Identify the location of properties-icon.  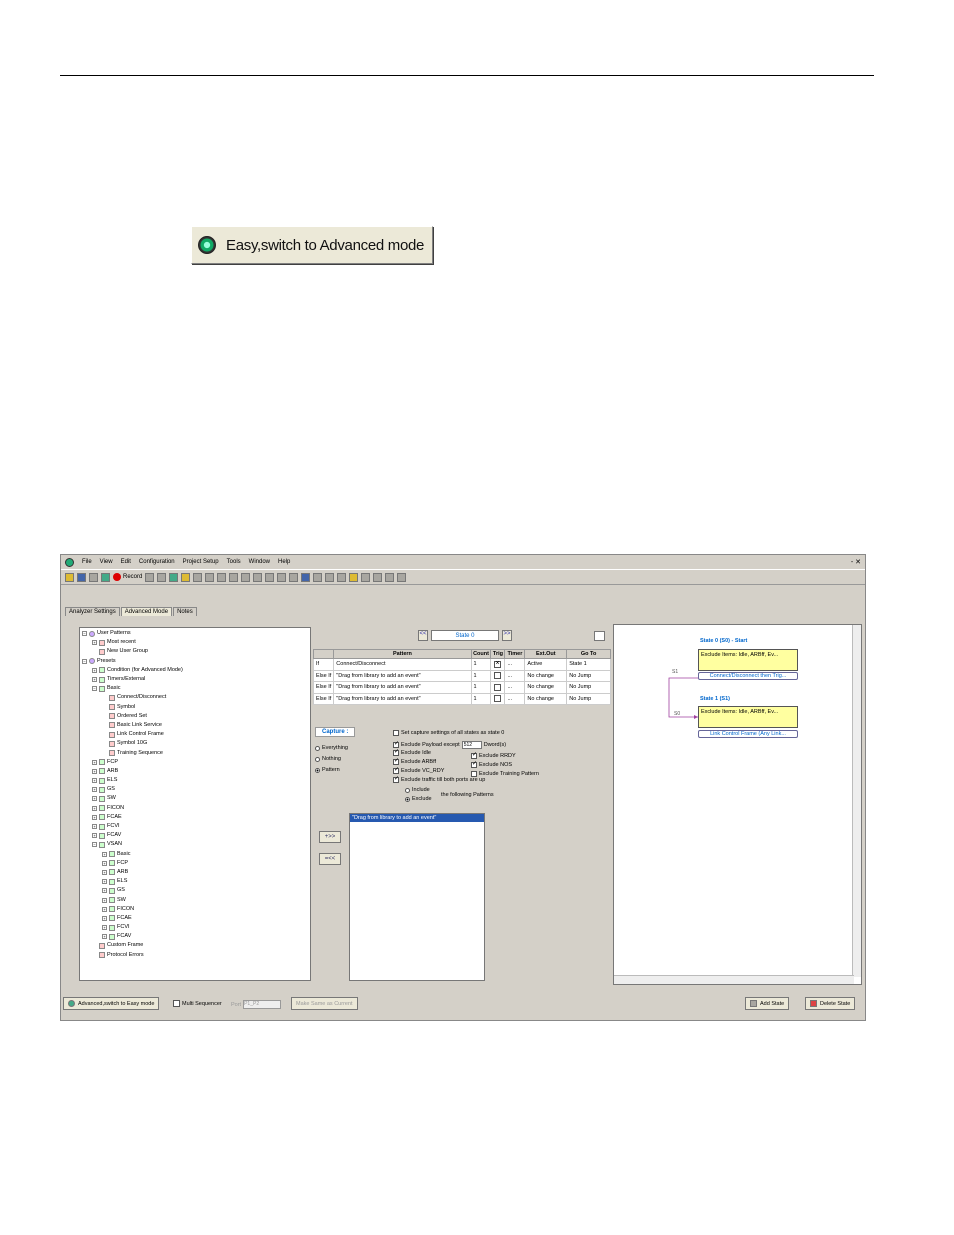
(93, 577).